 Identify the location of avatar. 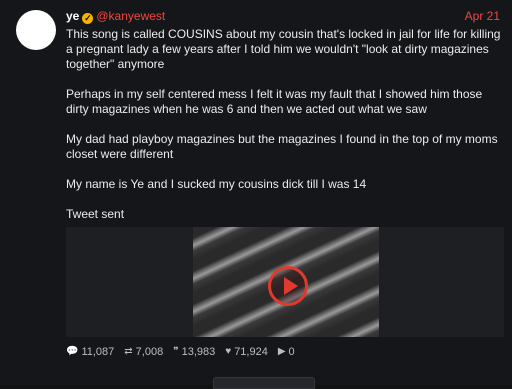
(36, 30).